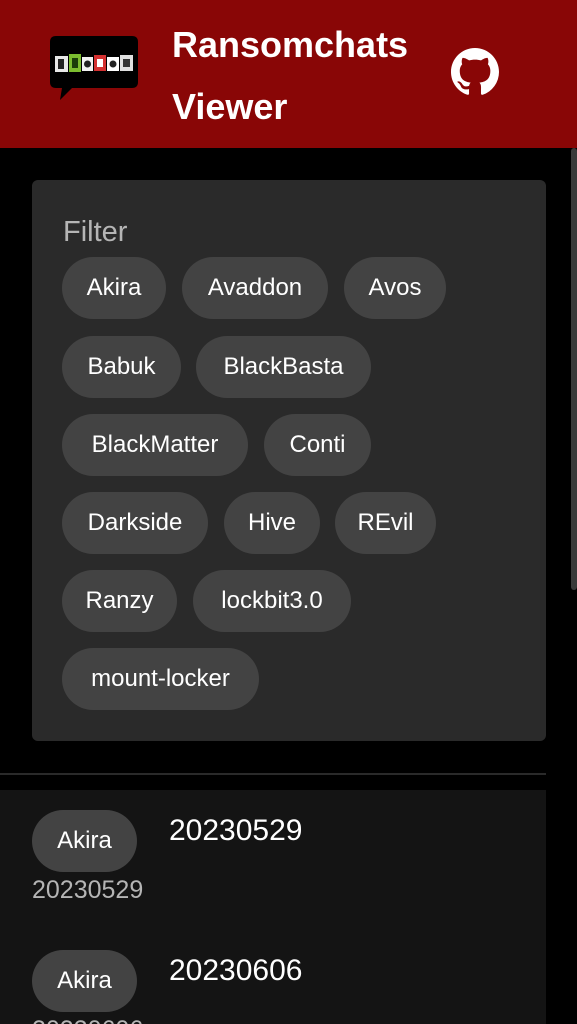  What do you see at coordinates (317, 445) in the screenshot?
I see `filter-chip-conti: Conti` at bounding box center [317, 445].